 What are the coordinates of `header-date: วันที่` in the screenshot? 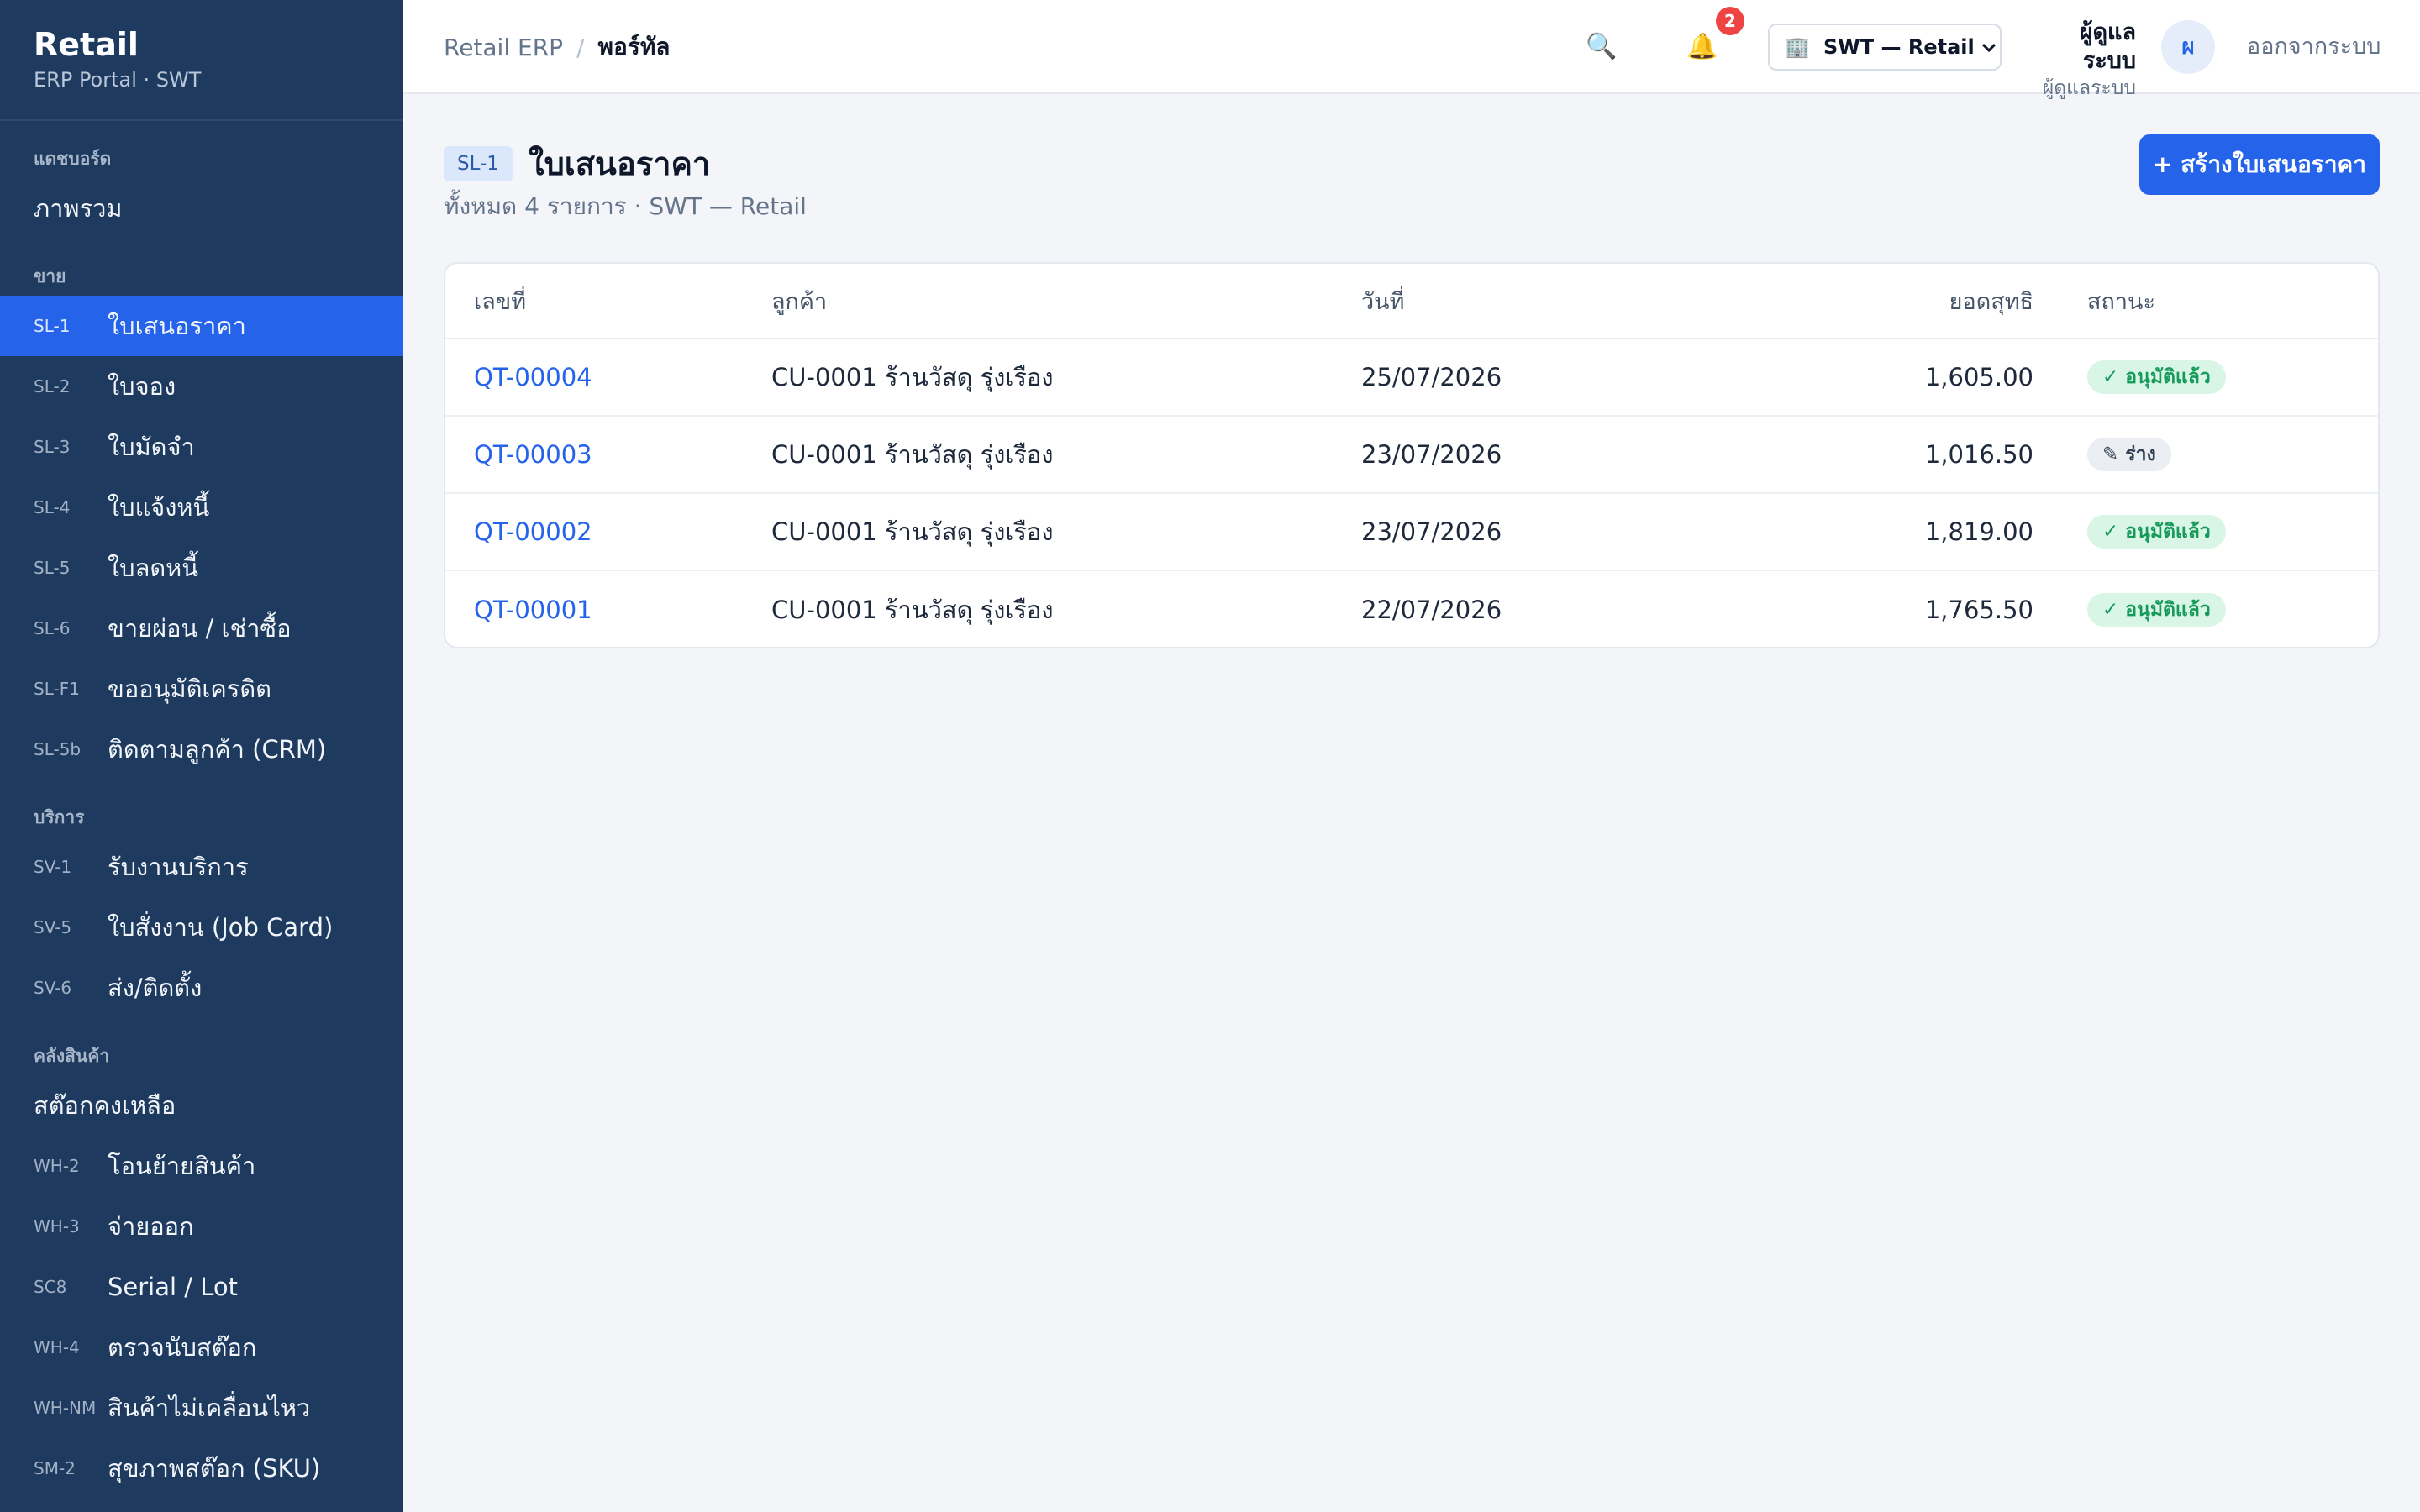 It's located at (1571, 301).